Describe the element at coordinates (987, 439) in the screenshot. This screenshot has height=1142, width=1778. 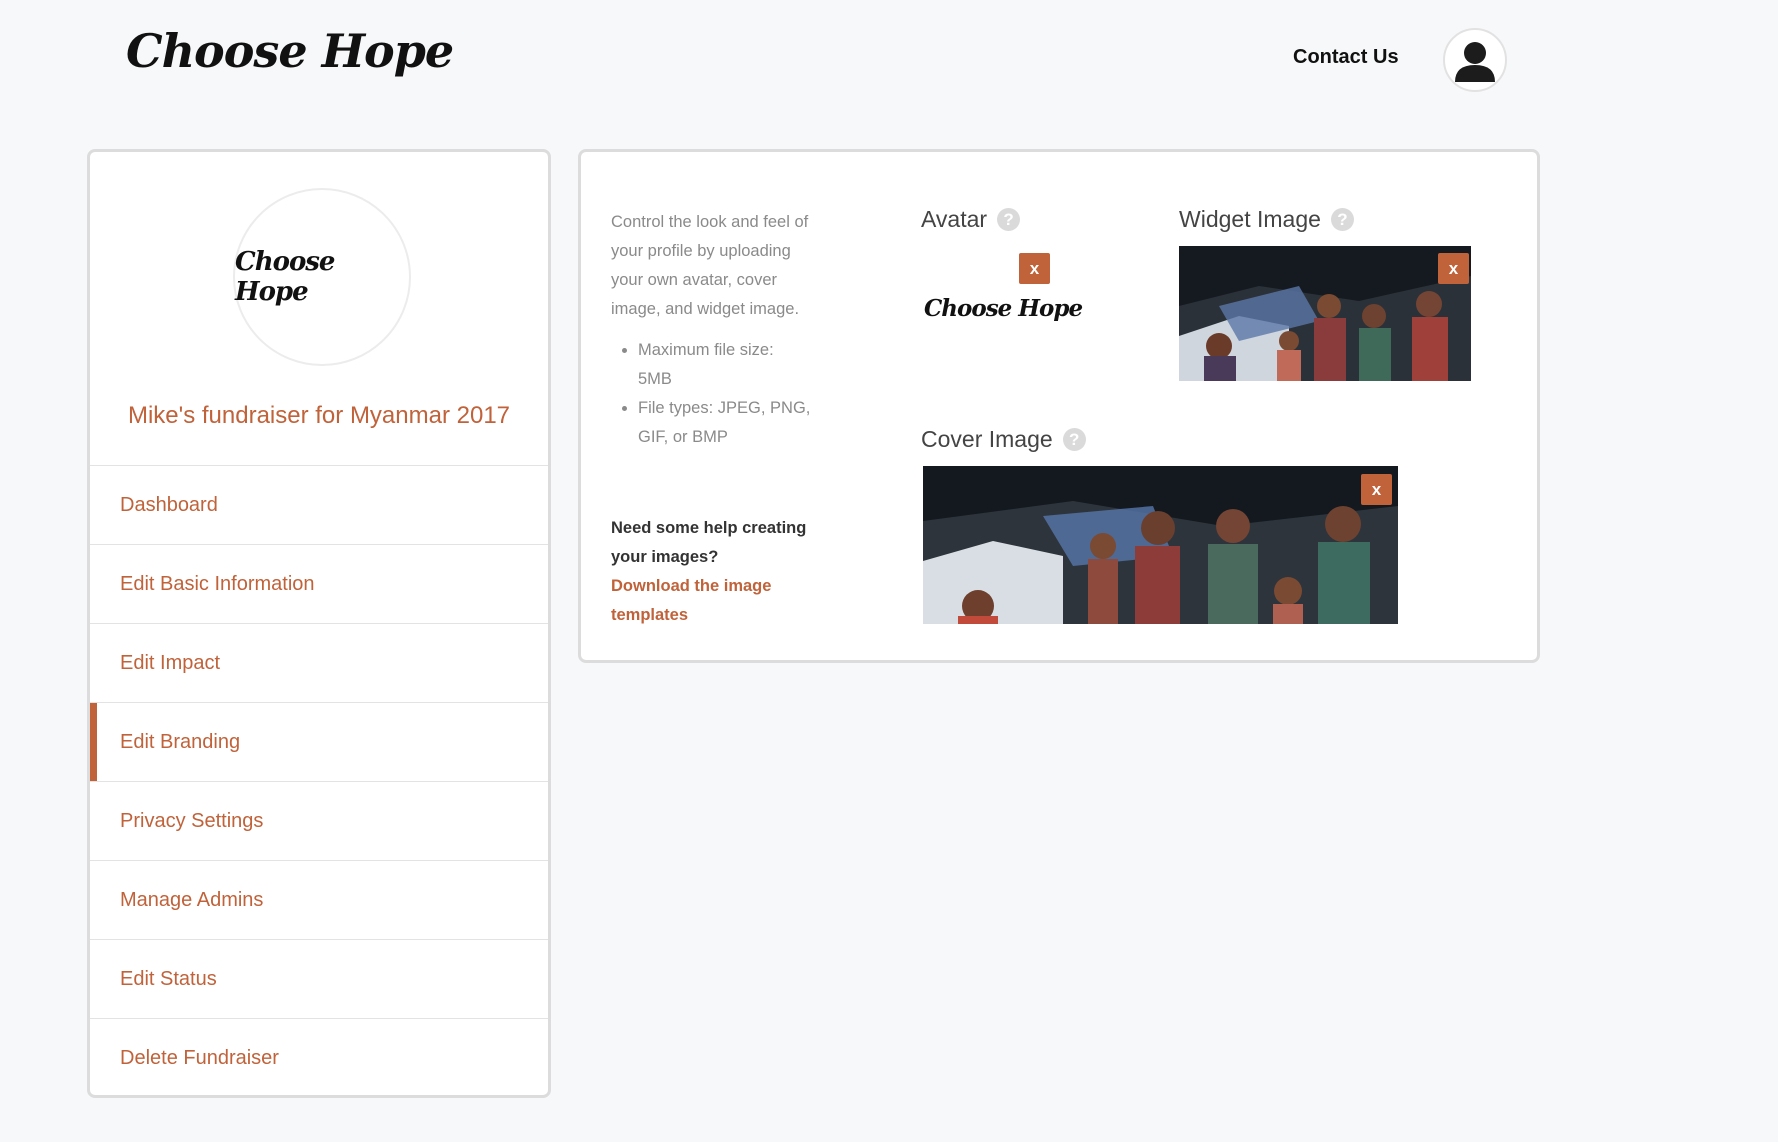
I see `cover-image-label: Cover Image` at that location.